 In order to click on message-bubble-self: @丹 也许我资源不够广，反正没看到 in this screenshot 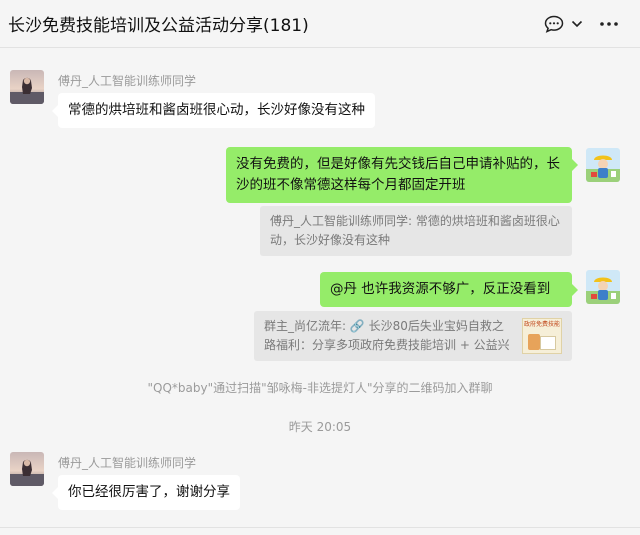, I will do `click(449, 289)`.